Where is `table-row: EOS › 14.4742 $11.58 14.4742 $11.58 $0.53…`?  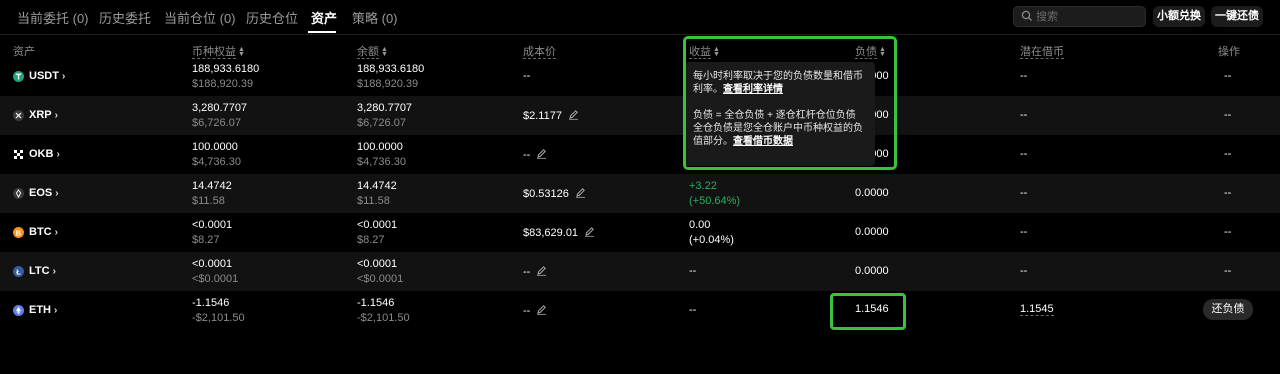 table-row: EOS › 14.4742 $11.58 14.4742 $11.58 $0.53… is located at coordinates (640, 193).